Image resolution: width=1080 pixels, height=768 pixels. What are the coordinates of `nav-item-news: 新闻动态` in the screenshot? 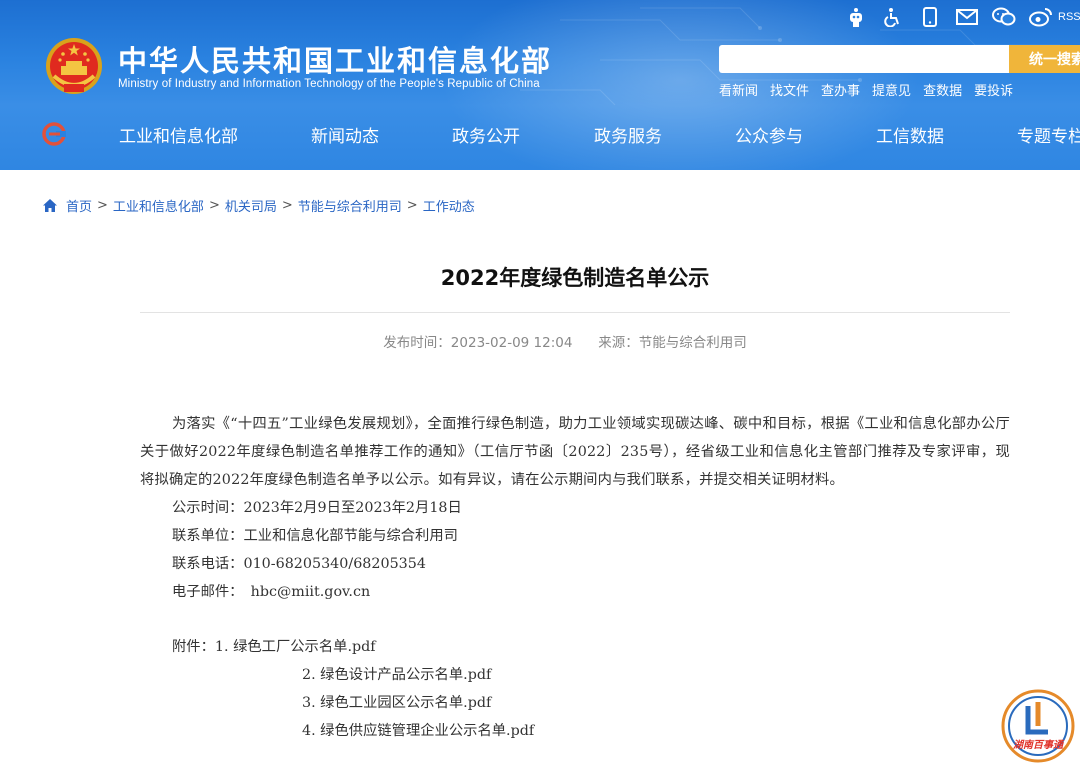 It's located at (345, 134).